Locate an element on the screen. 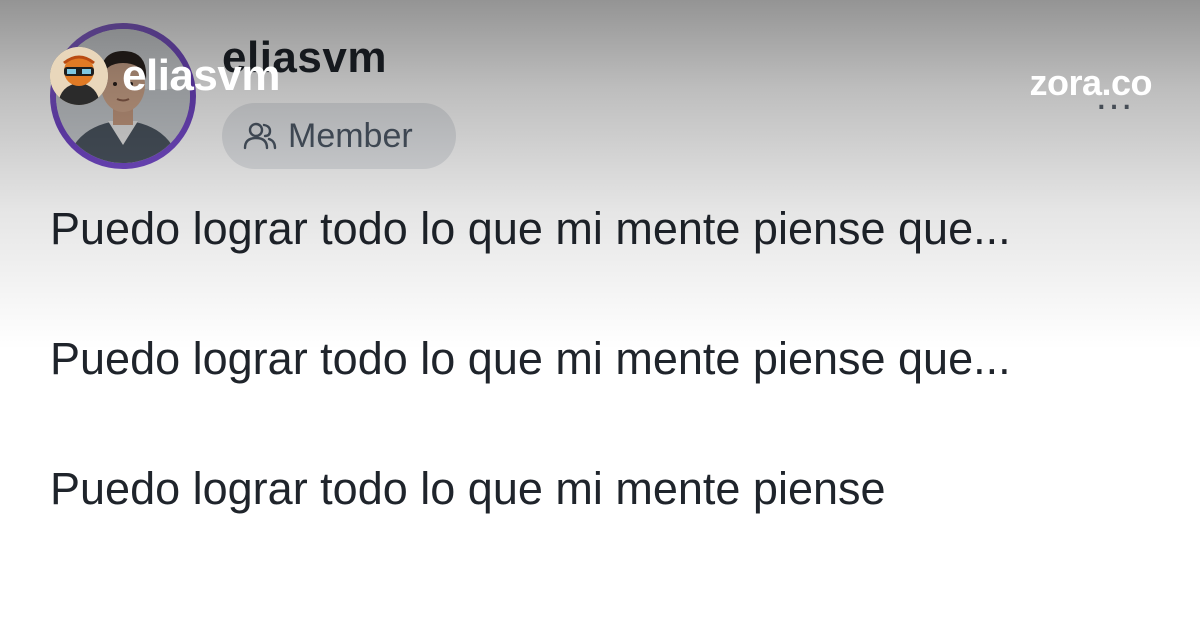 The image size is (1200, 630). creator-name: eliasvm is located at coordinates (201, 75).